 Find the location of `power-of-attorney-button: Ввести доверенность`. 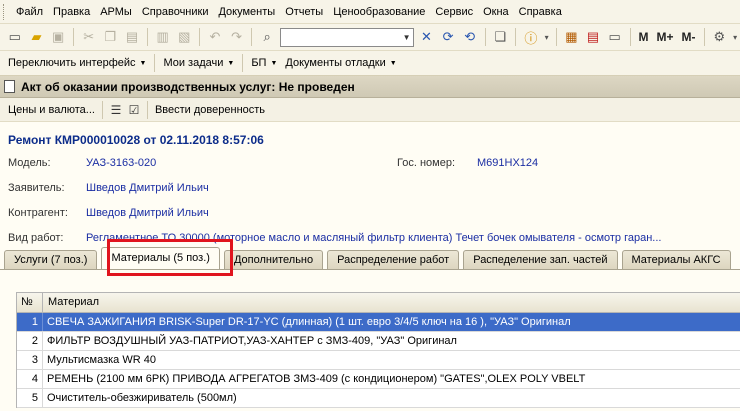

power-of-attorney-button: Ввести доверенность is located at coordinates (210, 110).